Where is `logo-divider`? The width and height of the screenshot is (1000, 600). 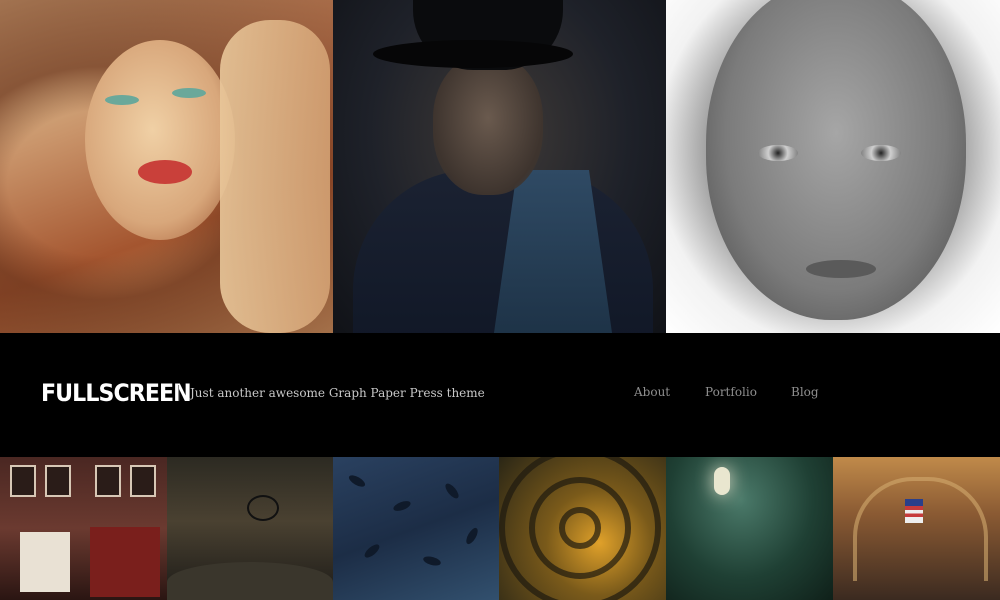
logo-divider is located at coordinates (178, 393).